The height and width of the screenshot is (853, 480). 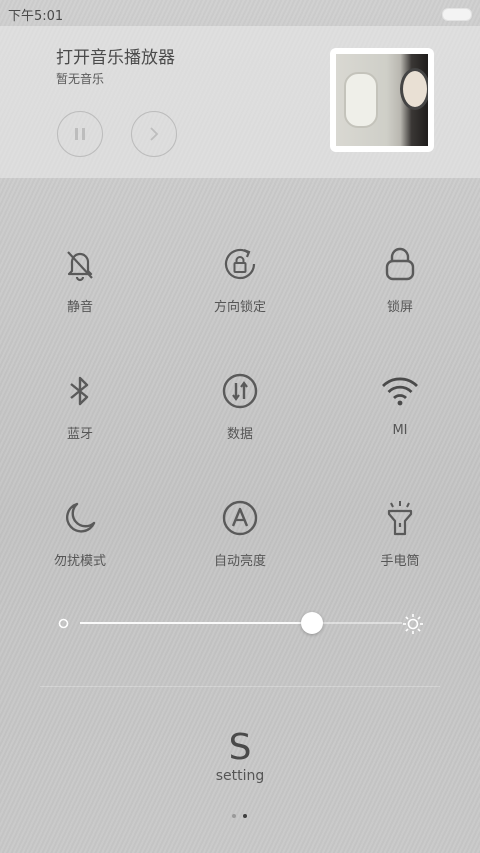 I want to click on setting-button: S setting, so click(x=240, y=756).